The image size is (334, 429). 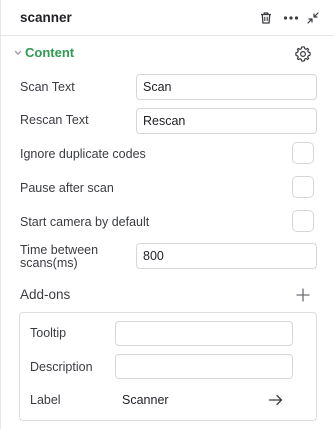 What do you see at coordinates (45, 294) in the screenshot?
I see `addons-title: Add-ons` at bounding box center [45, 294].